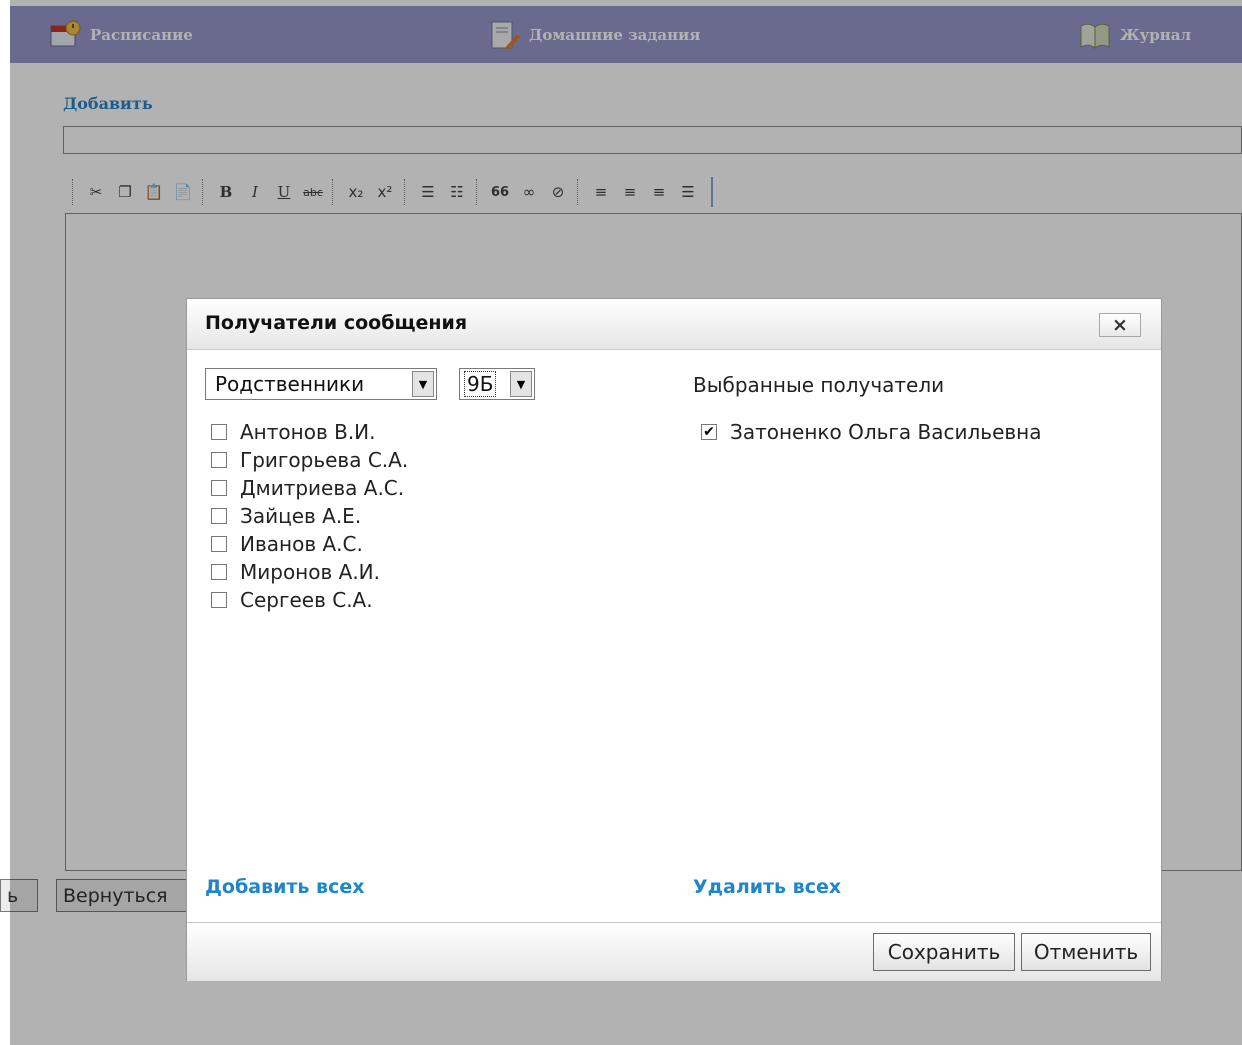 This screenshot has width=1242, height=1045. What do you see at coordinates (324, 460) in the screenshot?
I see `recipient-name: Григорьева С.А.` at bounding box center [324, 460].